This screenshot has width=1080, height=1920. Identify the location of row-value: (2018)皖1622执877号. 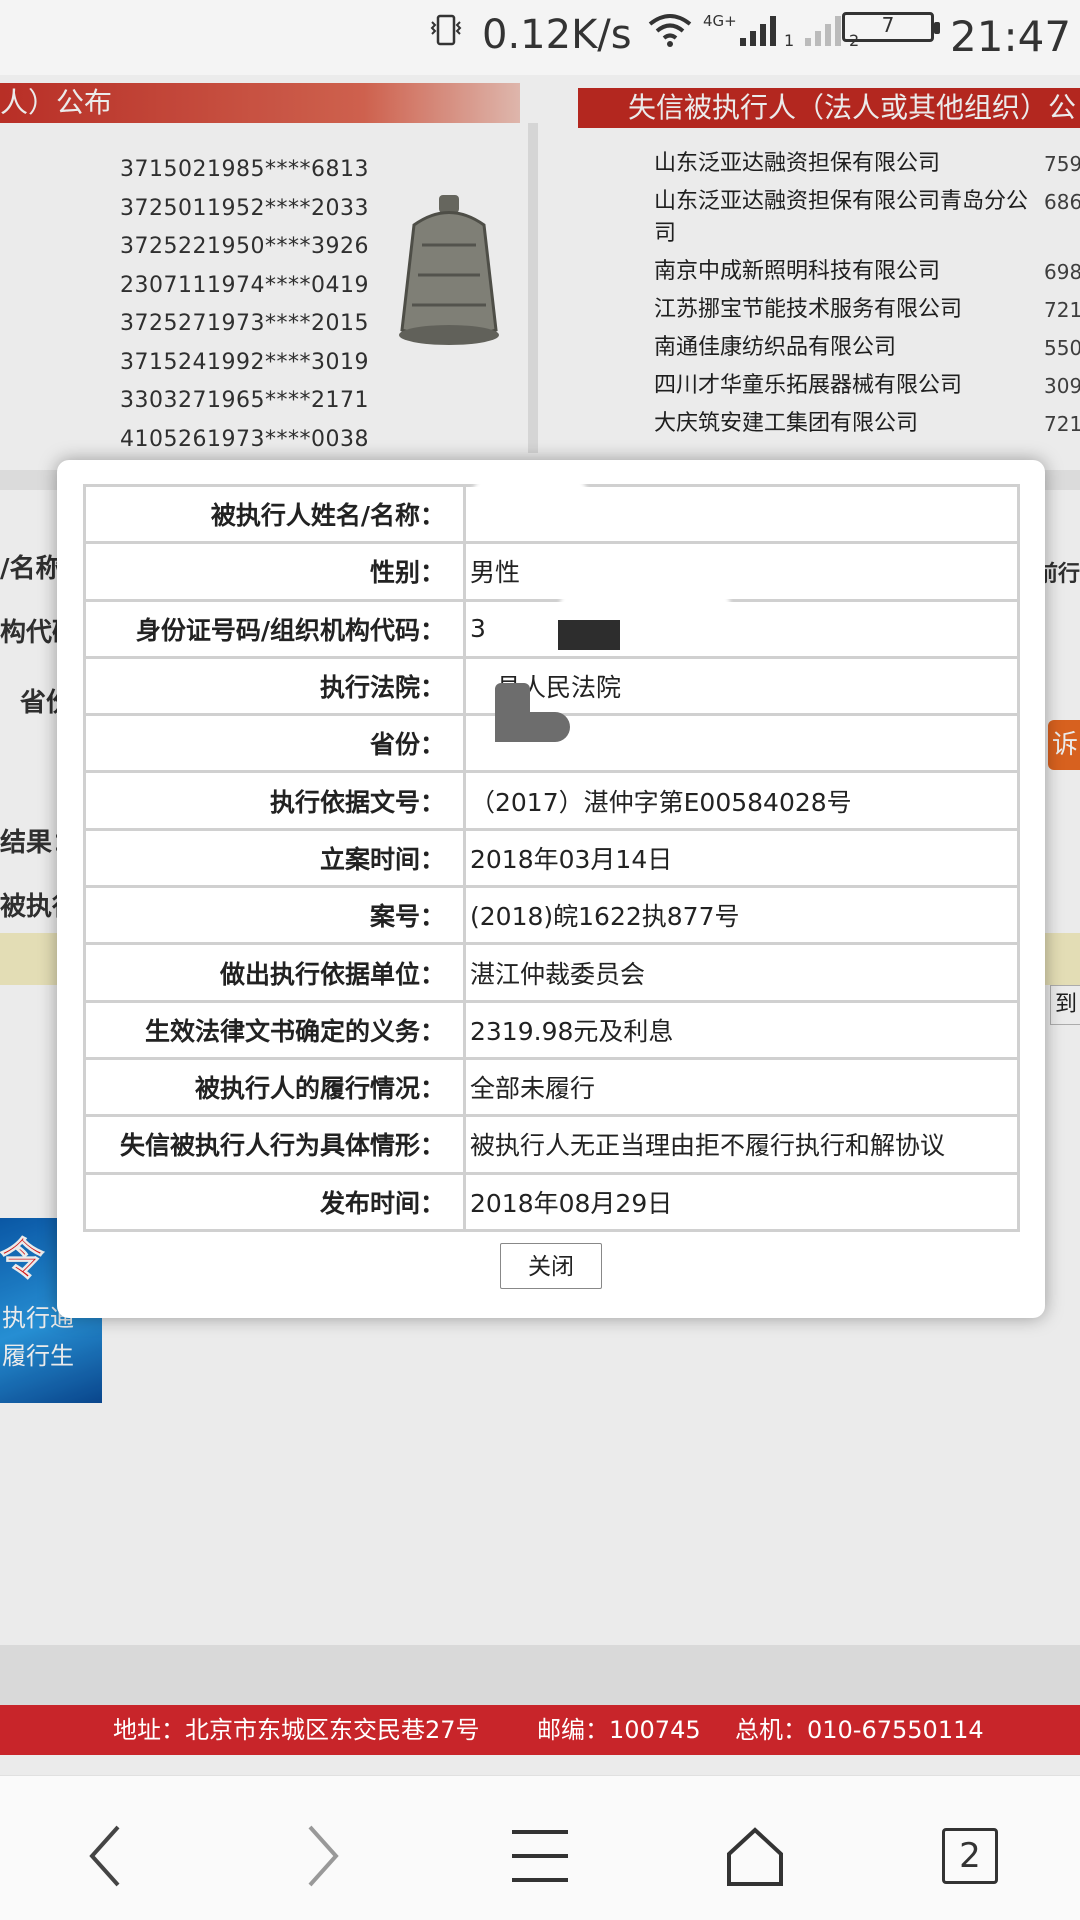
(741, 915).